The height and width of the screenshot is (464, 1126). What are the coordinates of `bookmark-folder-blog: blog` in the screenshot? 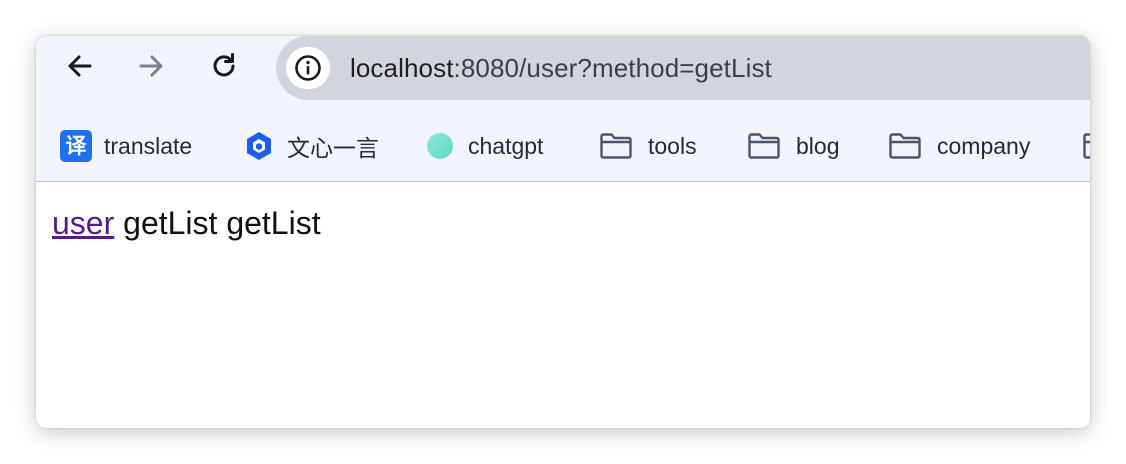 It's located at (793, 146).